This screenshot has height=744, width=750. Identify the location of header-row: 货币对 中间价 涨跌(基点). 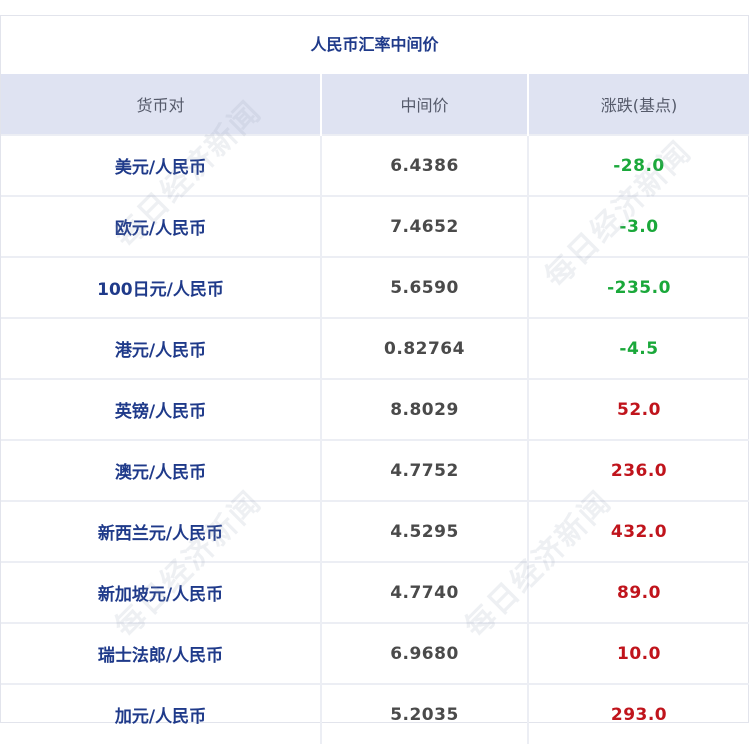
(375, 104).